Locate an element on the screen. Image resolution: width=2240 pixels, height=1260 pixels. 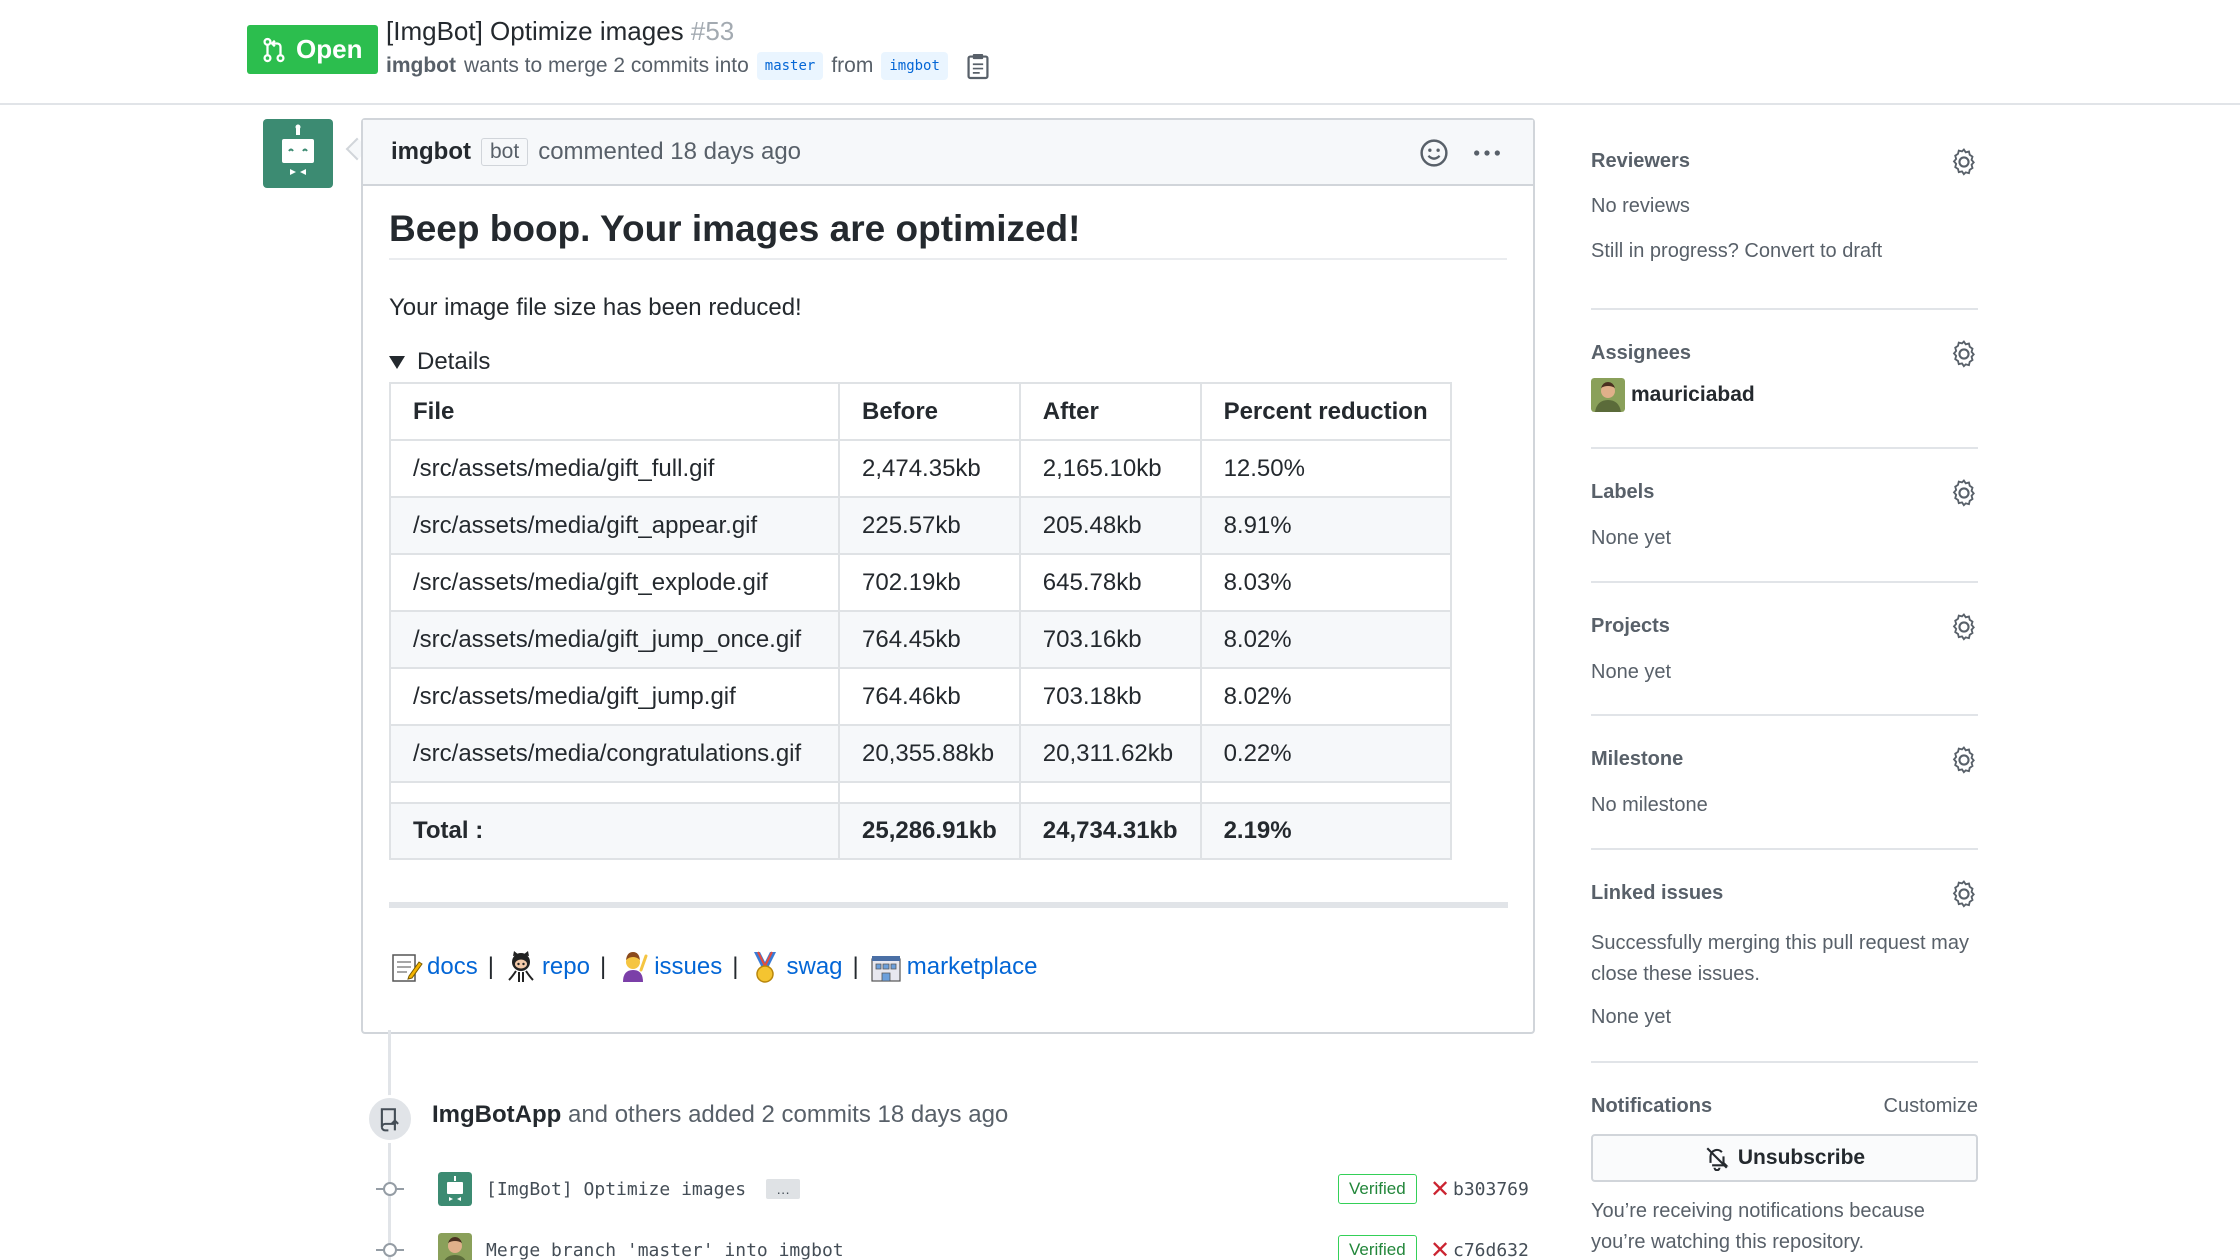
assignee-item: mauriciabad is located at coordinates (1673, 395).